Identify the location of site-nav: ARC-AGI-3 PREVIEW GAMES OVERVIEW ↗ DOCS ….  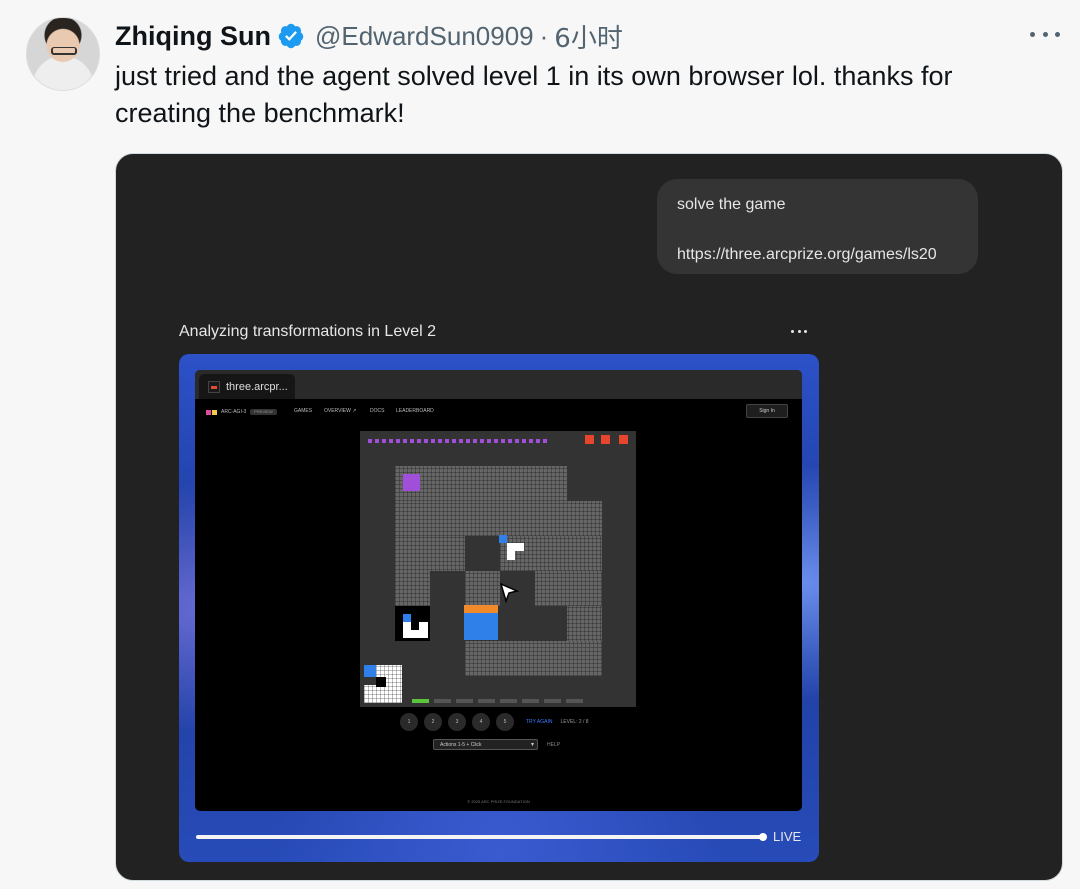
(498, 412).